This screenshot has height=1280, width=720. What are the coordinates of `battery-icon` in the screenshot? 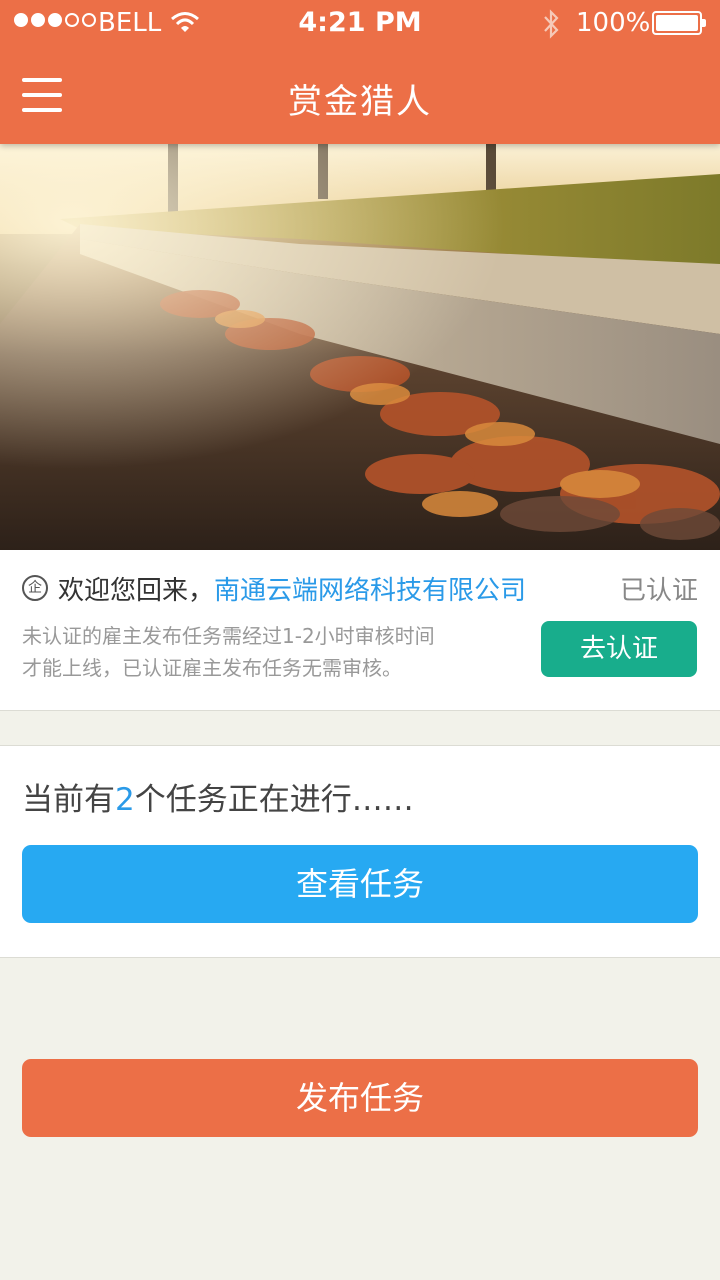 It's located at (679, 23).